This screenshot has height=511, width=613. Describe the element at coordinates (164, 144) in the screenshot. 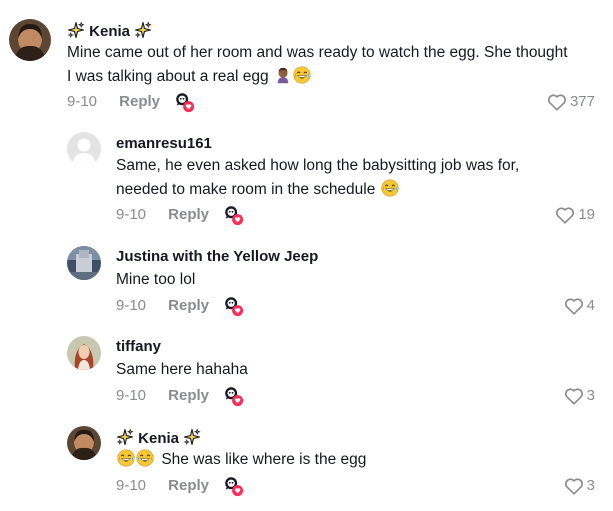

I see `username: emanresu161` at that location.